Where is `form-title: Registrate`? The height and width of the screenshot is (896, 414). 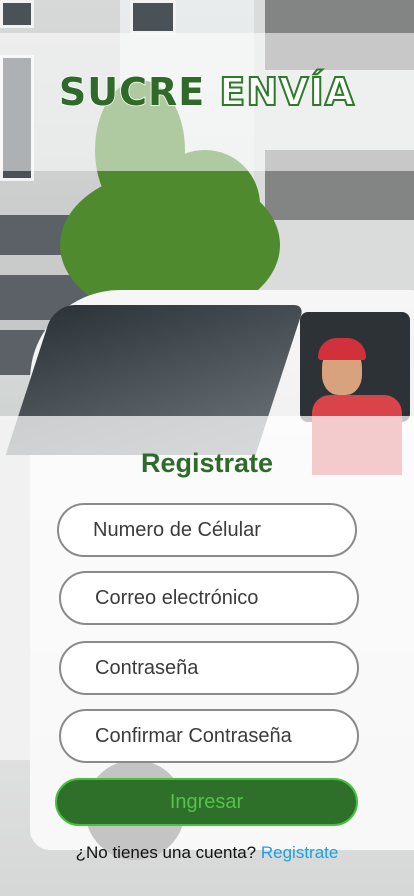 form-title: Registrate is located at coordinates (207, 463).